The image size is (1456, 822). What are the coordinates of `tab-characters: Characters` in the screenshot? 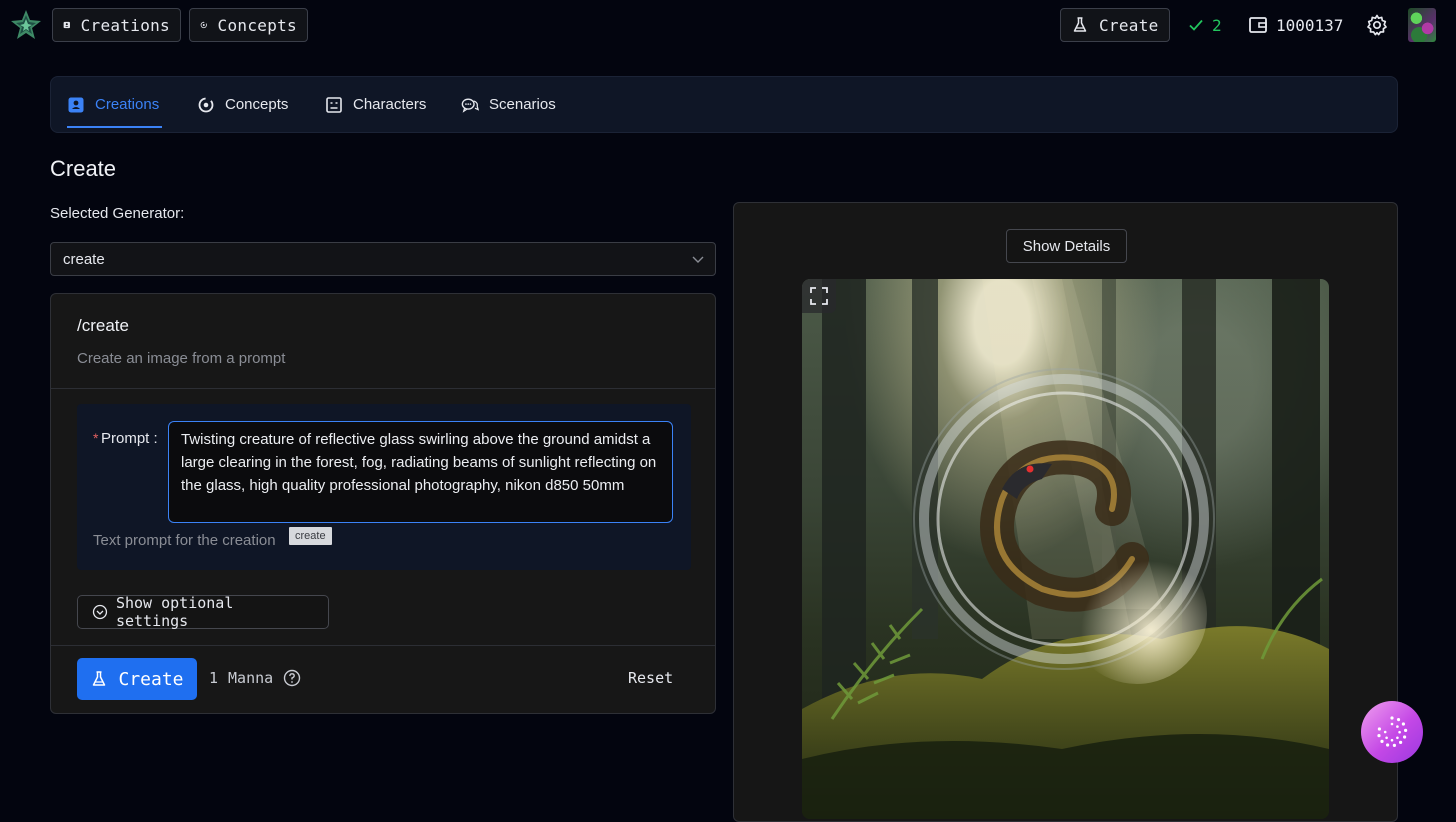 It's located at (375, 104).